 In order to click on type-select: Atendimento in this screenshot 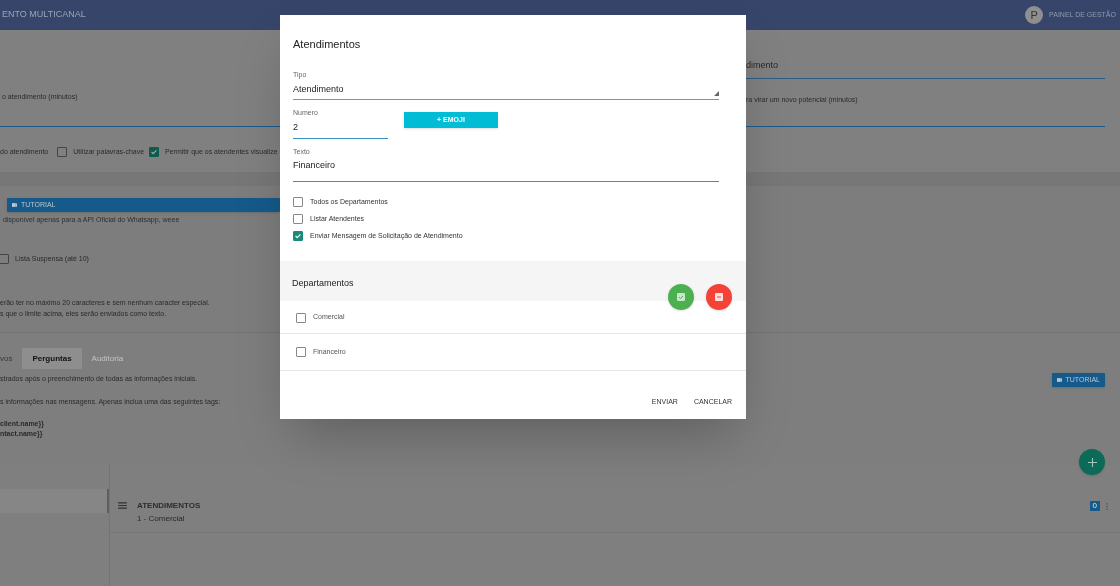, I will do `click(506, 90)`.